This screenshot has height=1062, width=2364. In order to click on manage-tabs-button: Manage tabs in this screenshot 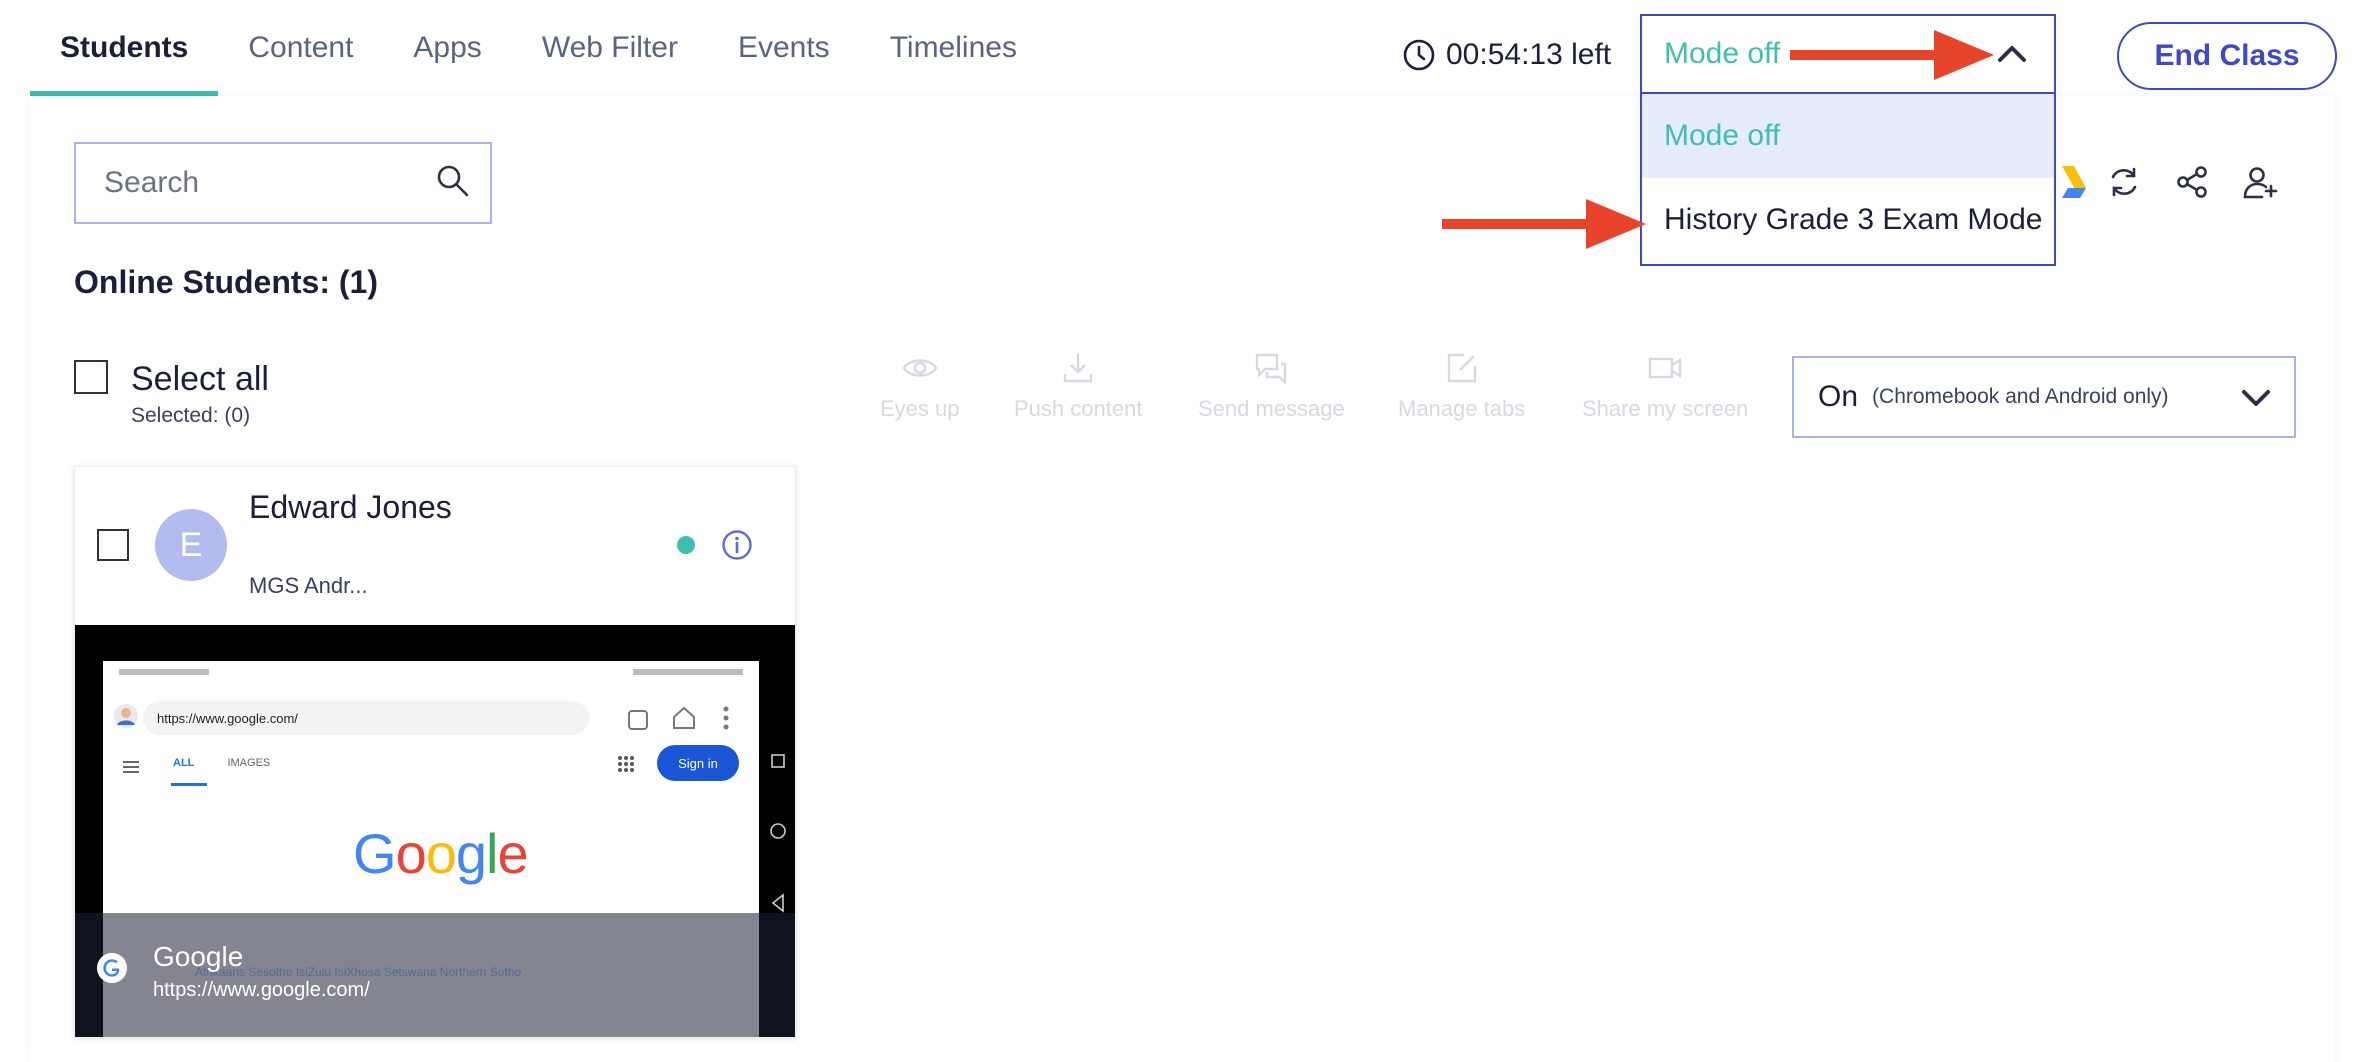, I will do `click(1461, 386)`.